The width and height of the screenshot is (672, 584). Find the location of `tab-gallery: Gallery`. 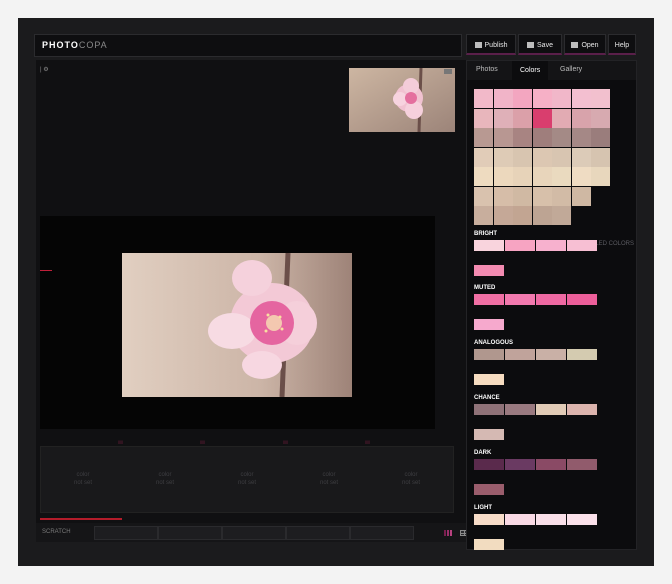

tab-gallery: Gallery is located at coordinates (571, 69).